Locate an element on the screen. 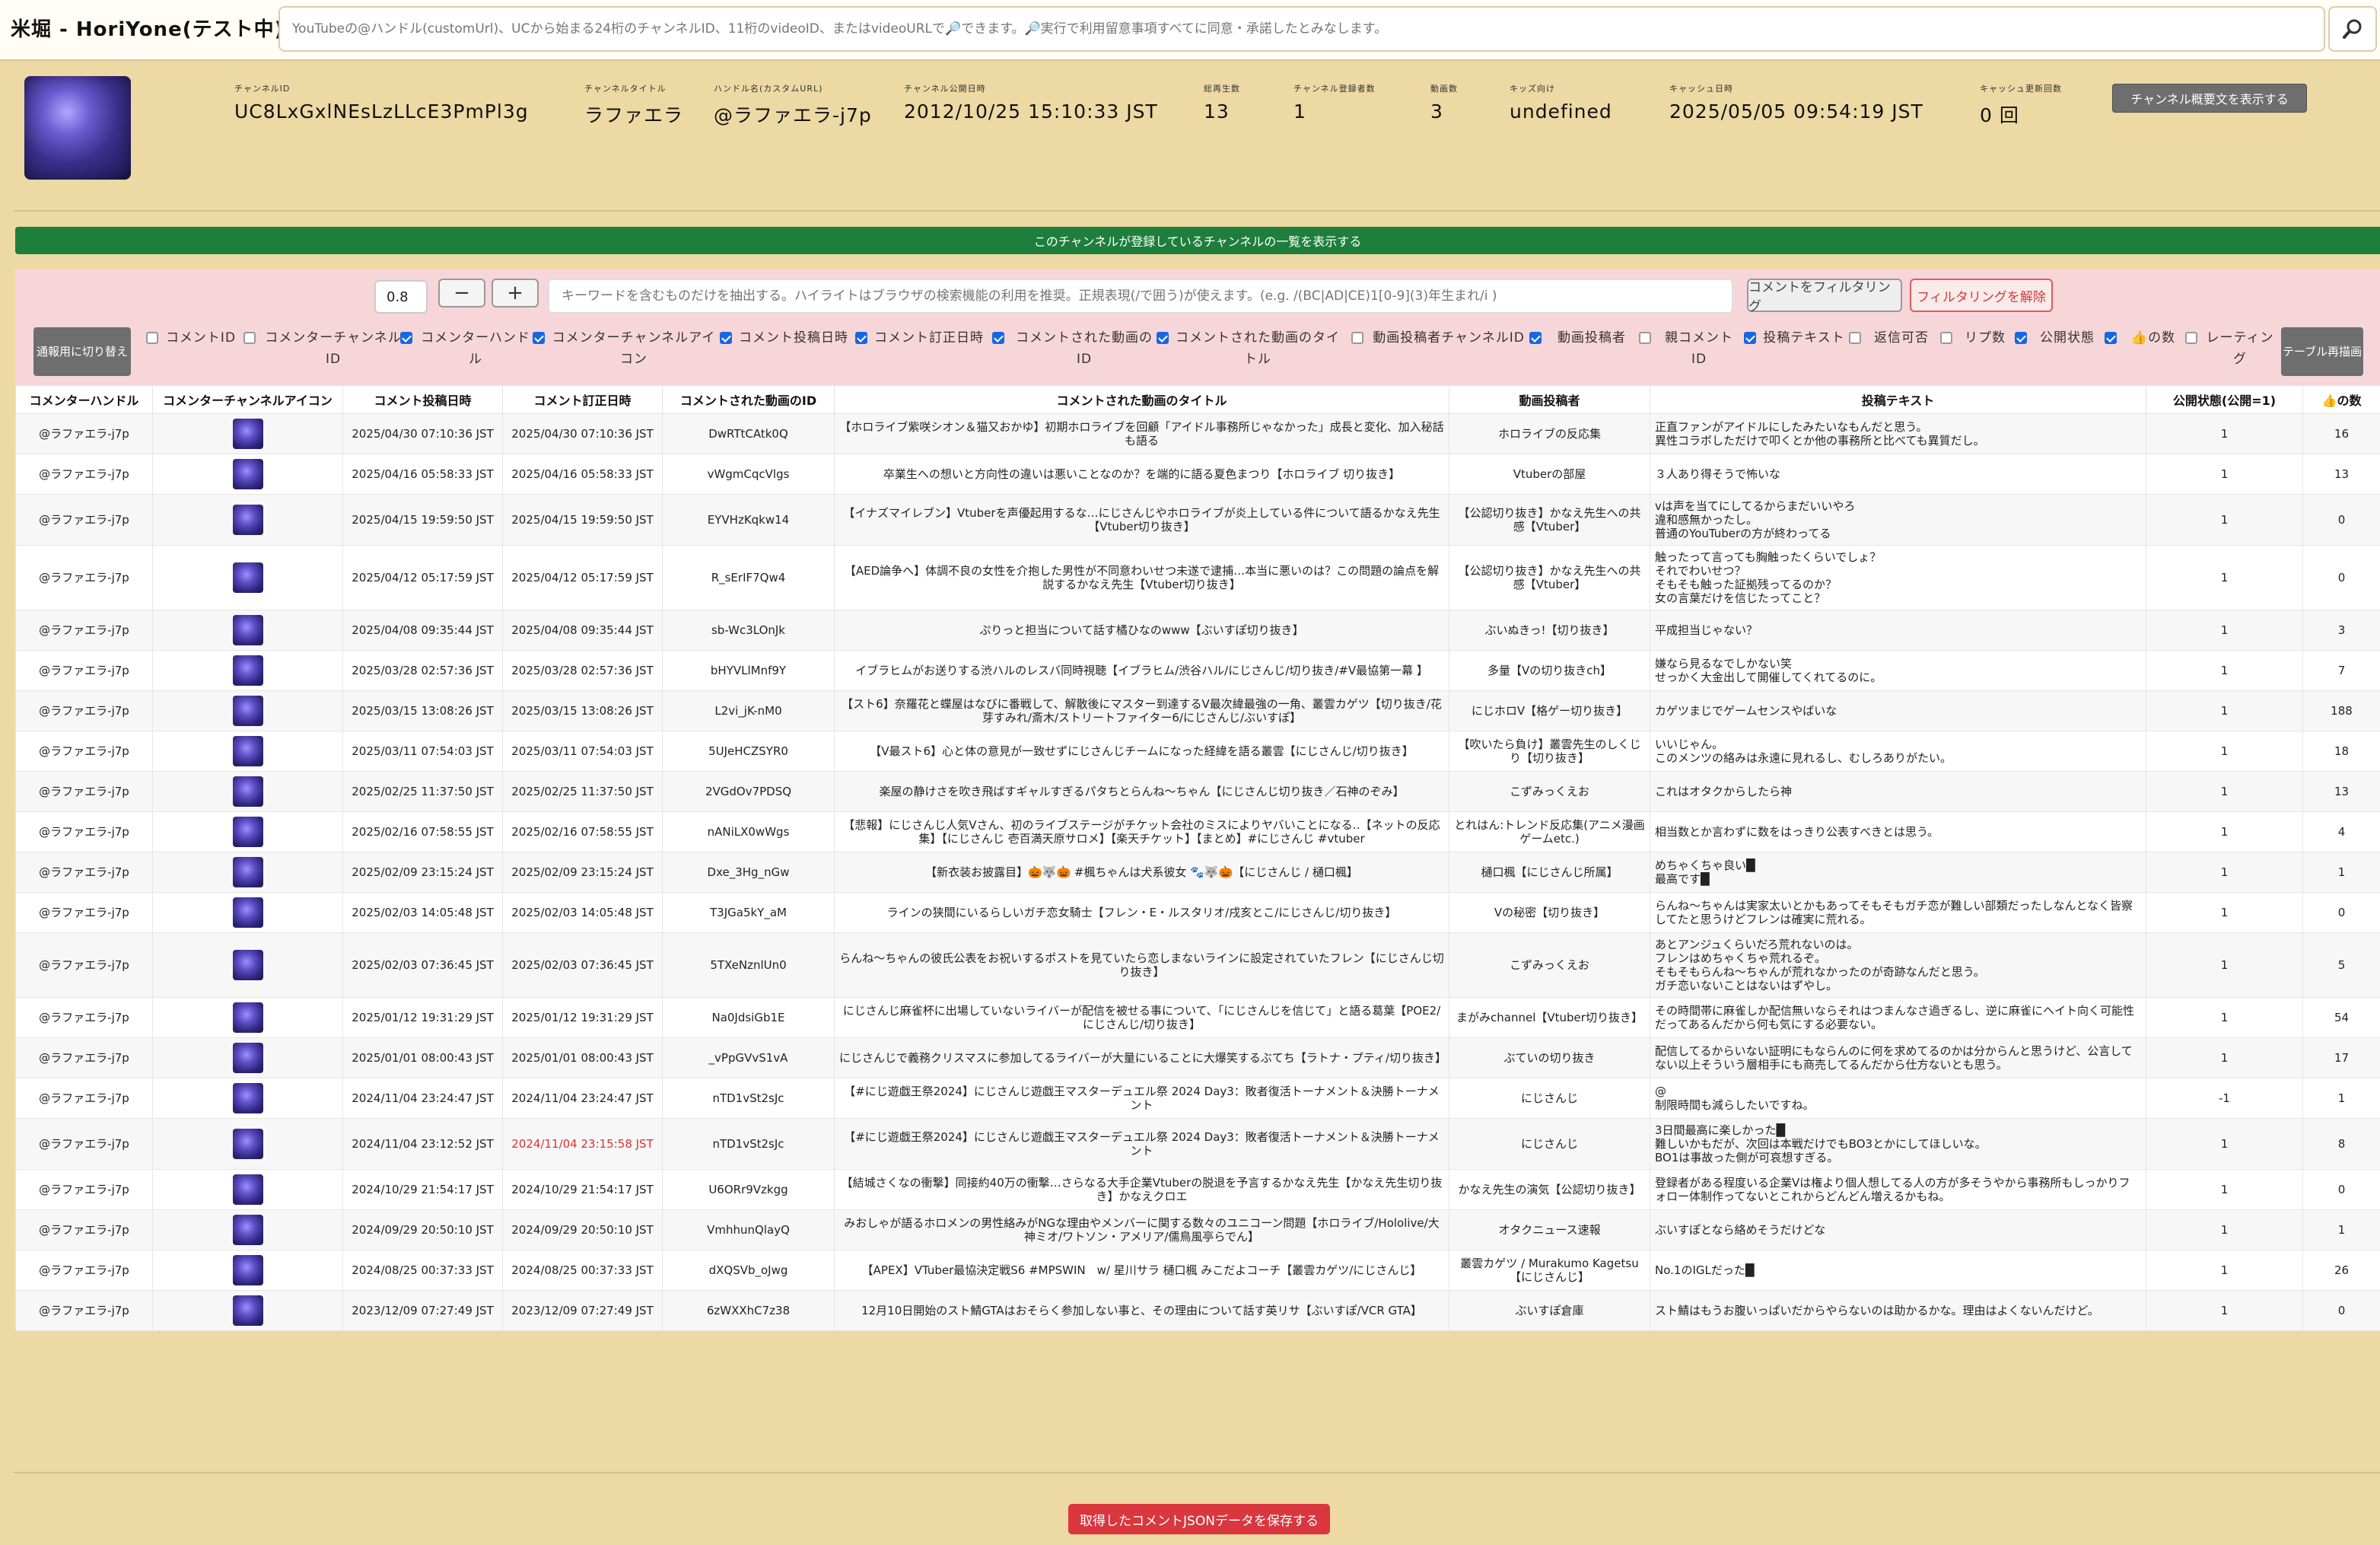 This screenshot has width=2380, height=1545. toggle-parent-comment-id: 親コメントID is located at coordinates (1692, 351).